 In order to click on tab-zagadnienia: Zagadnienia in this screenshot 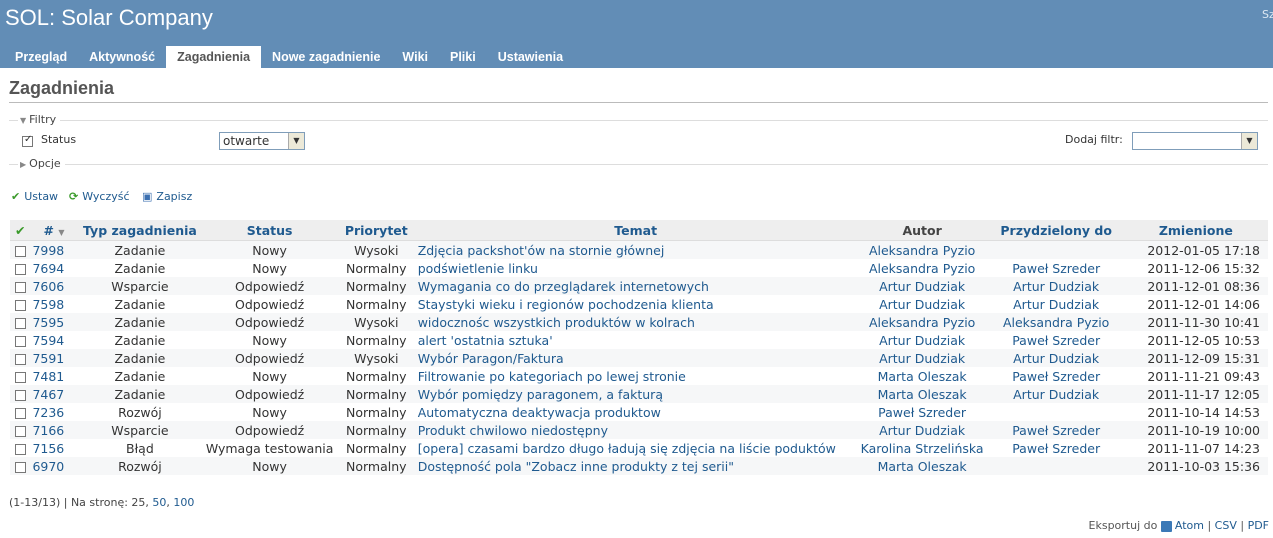, I will do `click(214, 57)`.